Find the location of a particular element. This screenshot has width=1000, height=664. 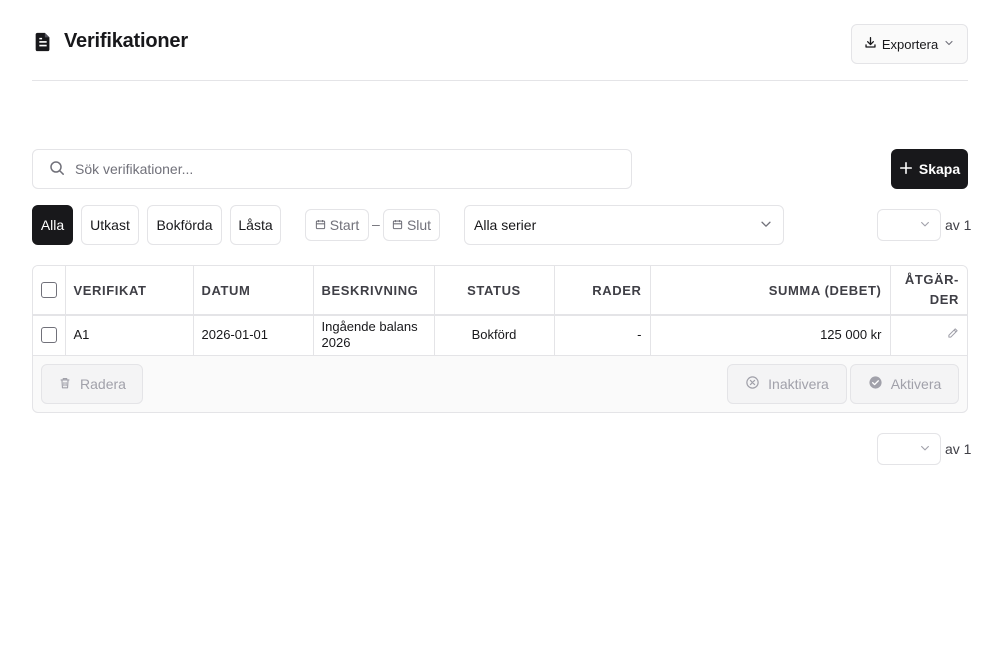

start-date-button: Start is located at coordinates (337, 225).